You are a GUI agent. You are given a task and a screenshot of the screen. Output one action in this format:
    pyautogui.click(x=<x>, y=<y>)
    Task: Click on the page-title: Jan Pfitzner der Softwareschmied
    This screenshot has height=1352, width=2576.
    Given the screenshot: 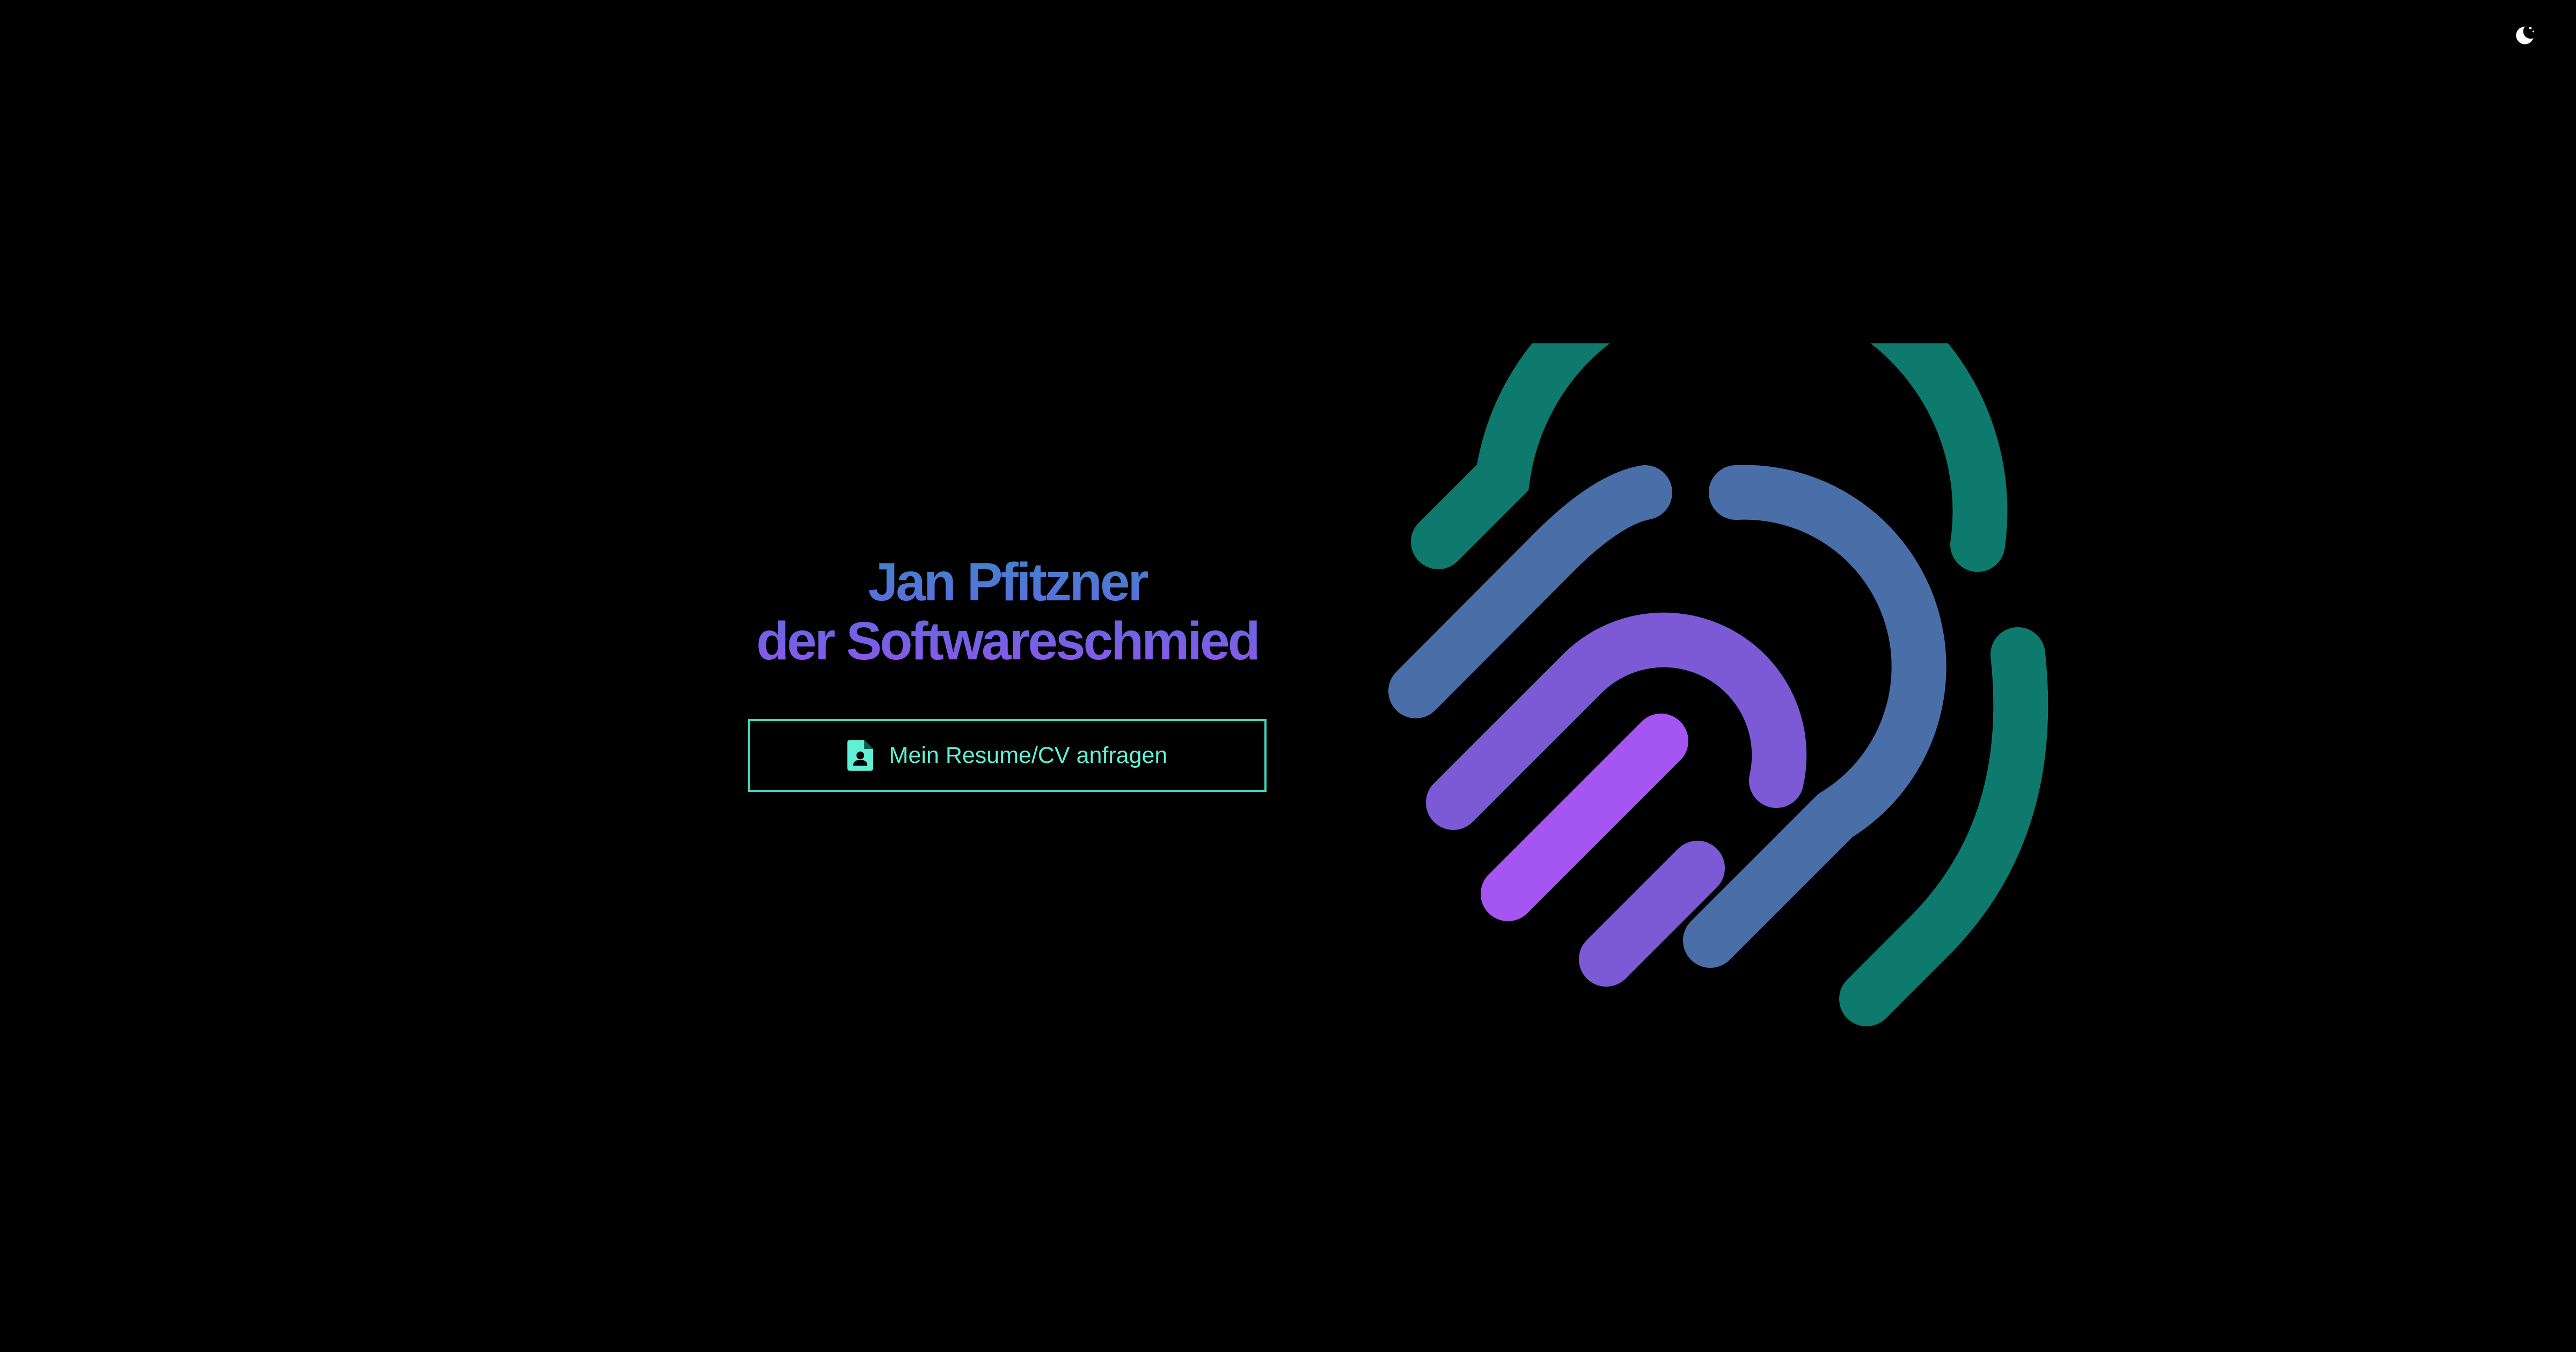 What is the action you would take?
    pyautogui.click(x=1007, y=612)
    